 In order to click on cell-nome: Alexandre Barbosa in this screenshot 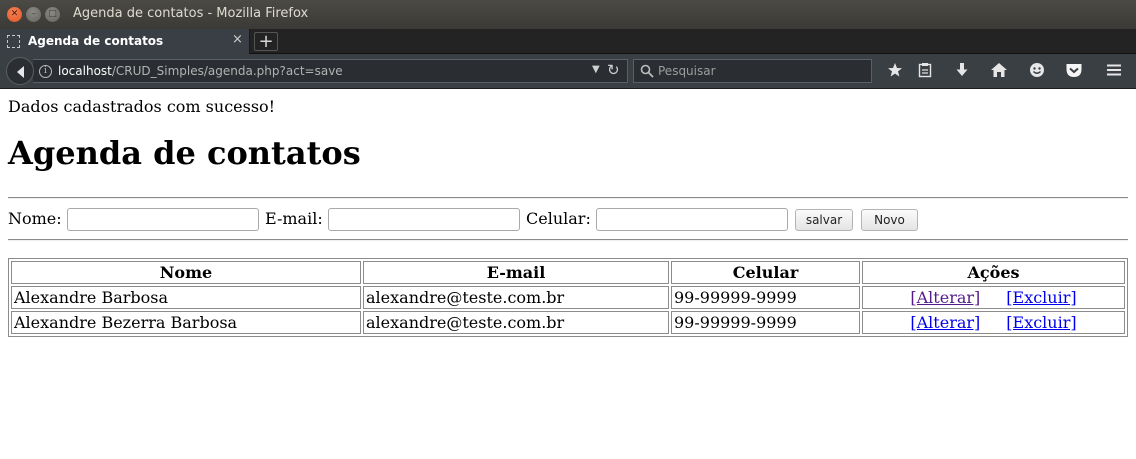, I will do `click(186, 297)`.